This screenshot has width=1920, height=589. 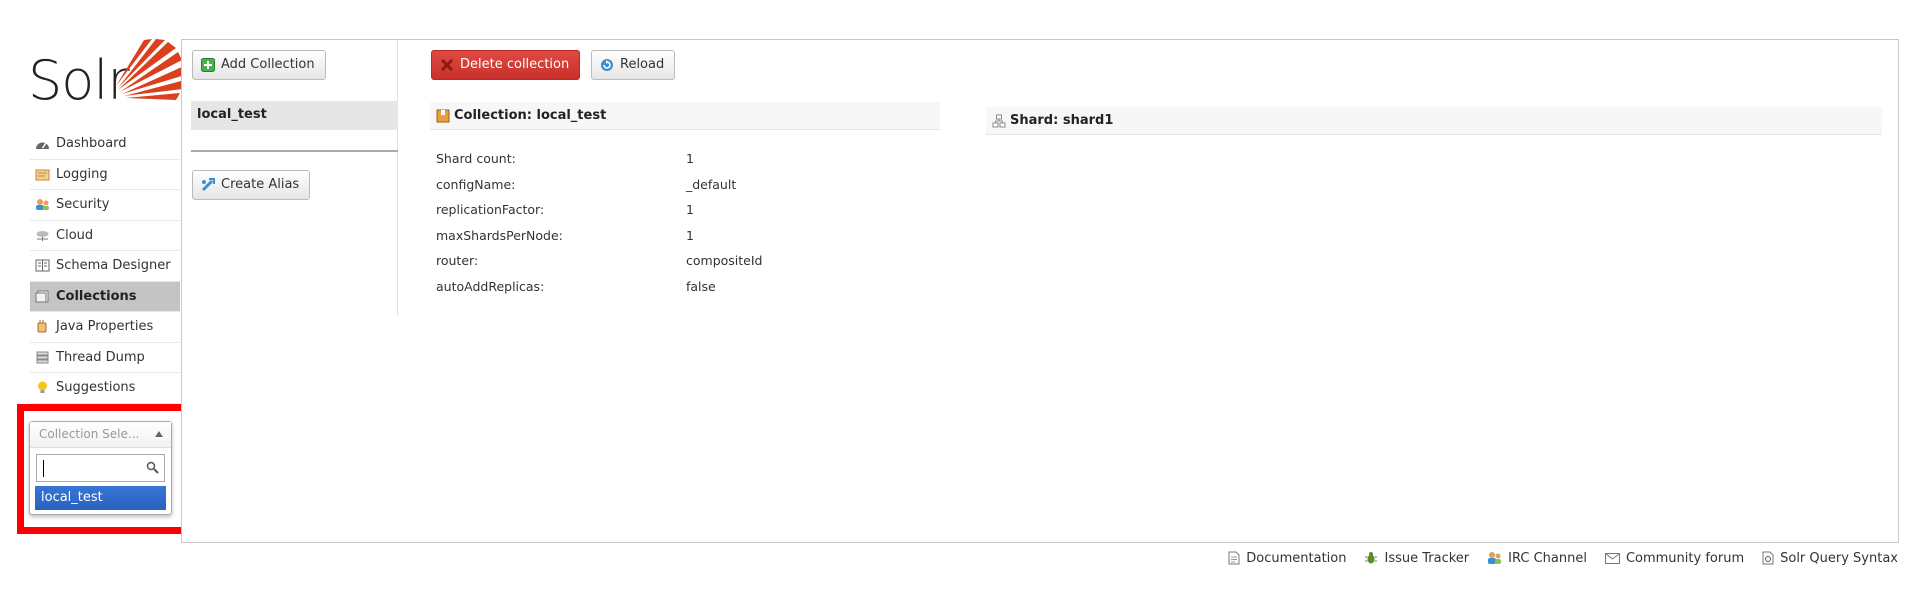 I want to click on collection-list-item-label: local_test, so click(x=232, y=114).